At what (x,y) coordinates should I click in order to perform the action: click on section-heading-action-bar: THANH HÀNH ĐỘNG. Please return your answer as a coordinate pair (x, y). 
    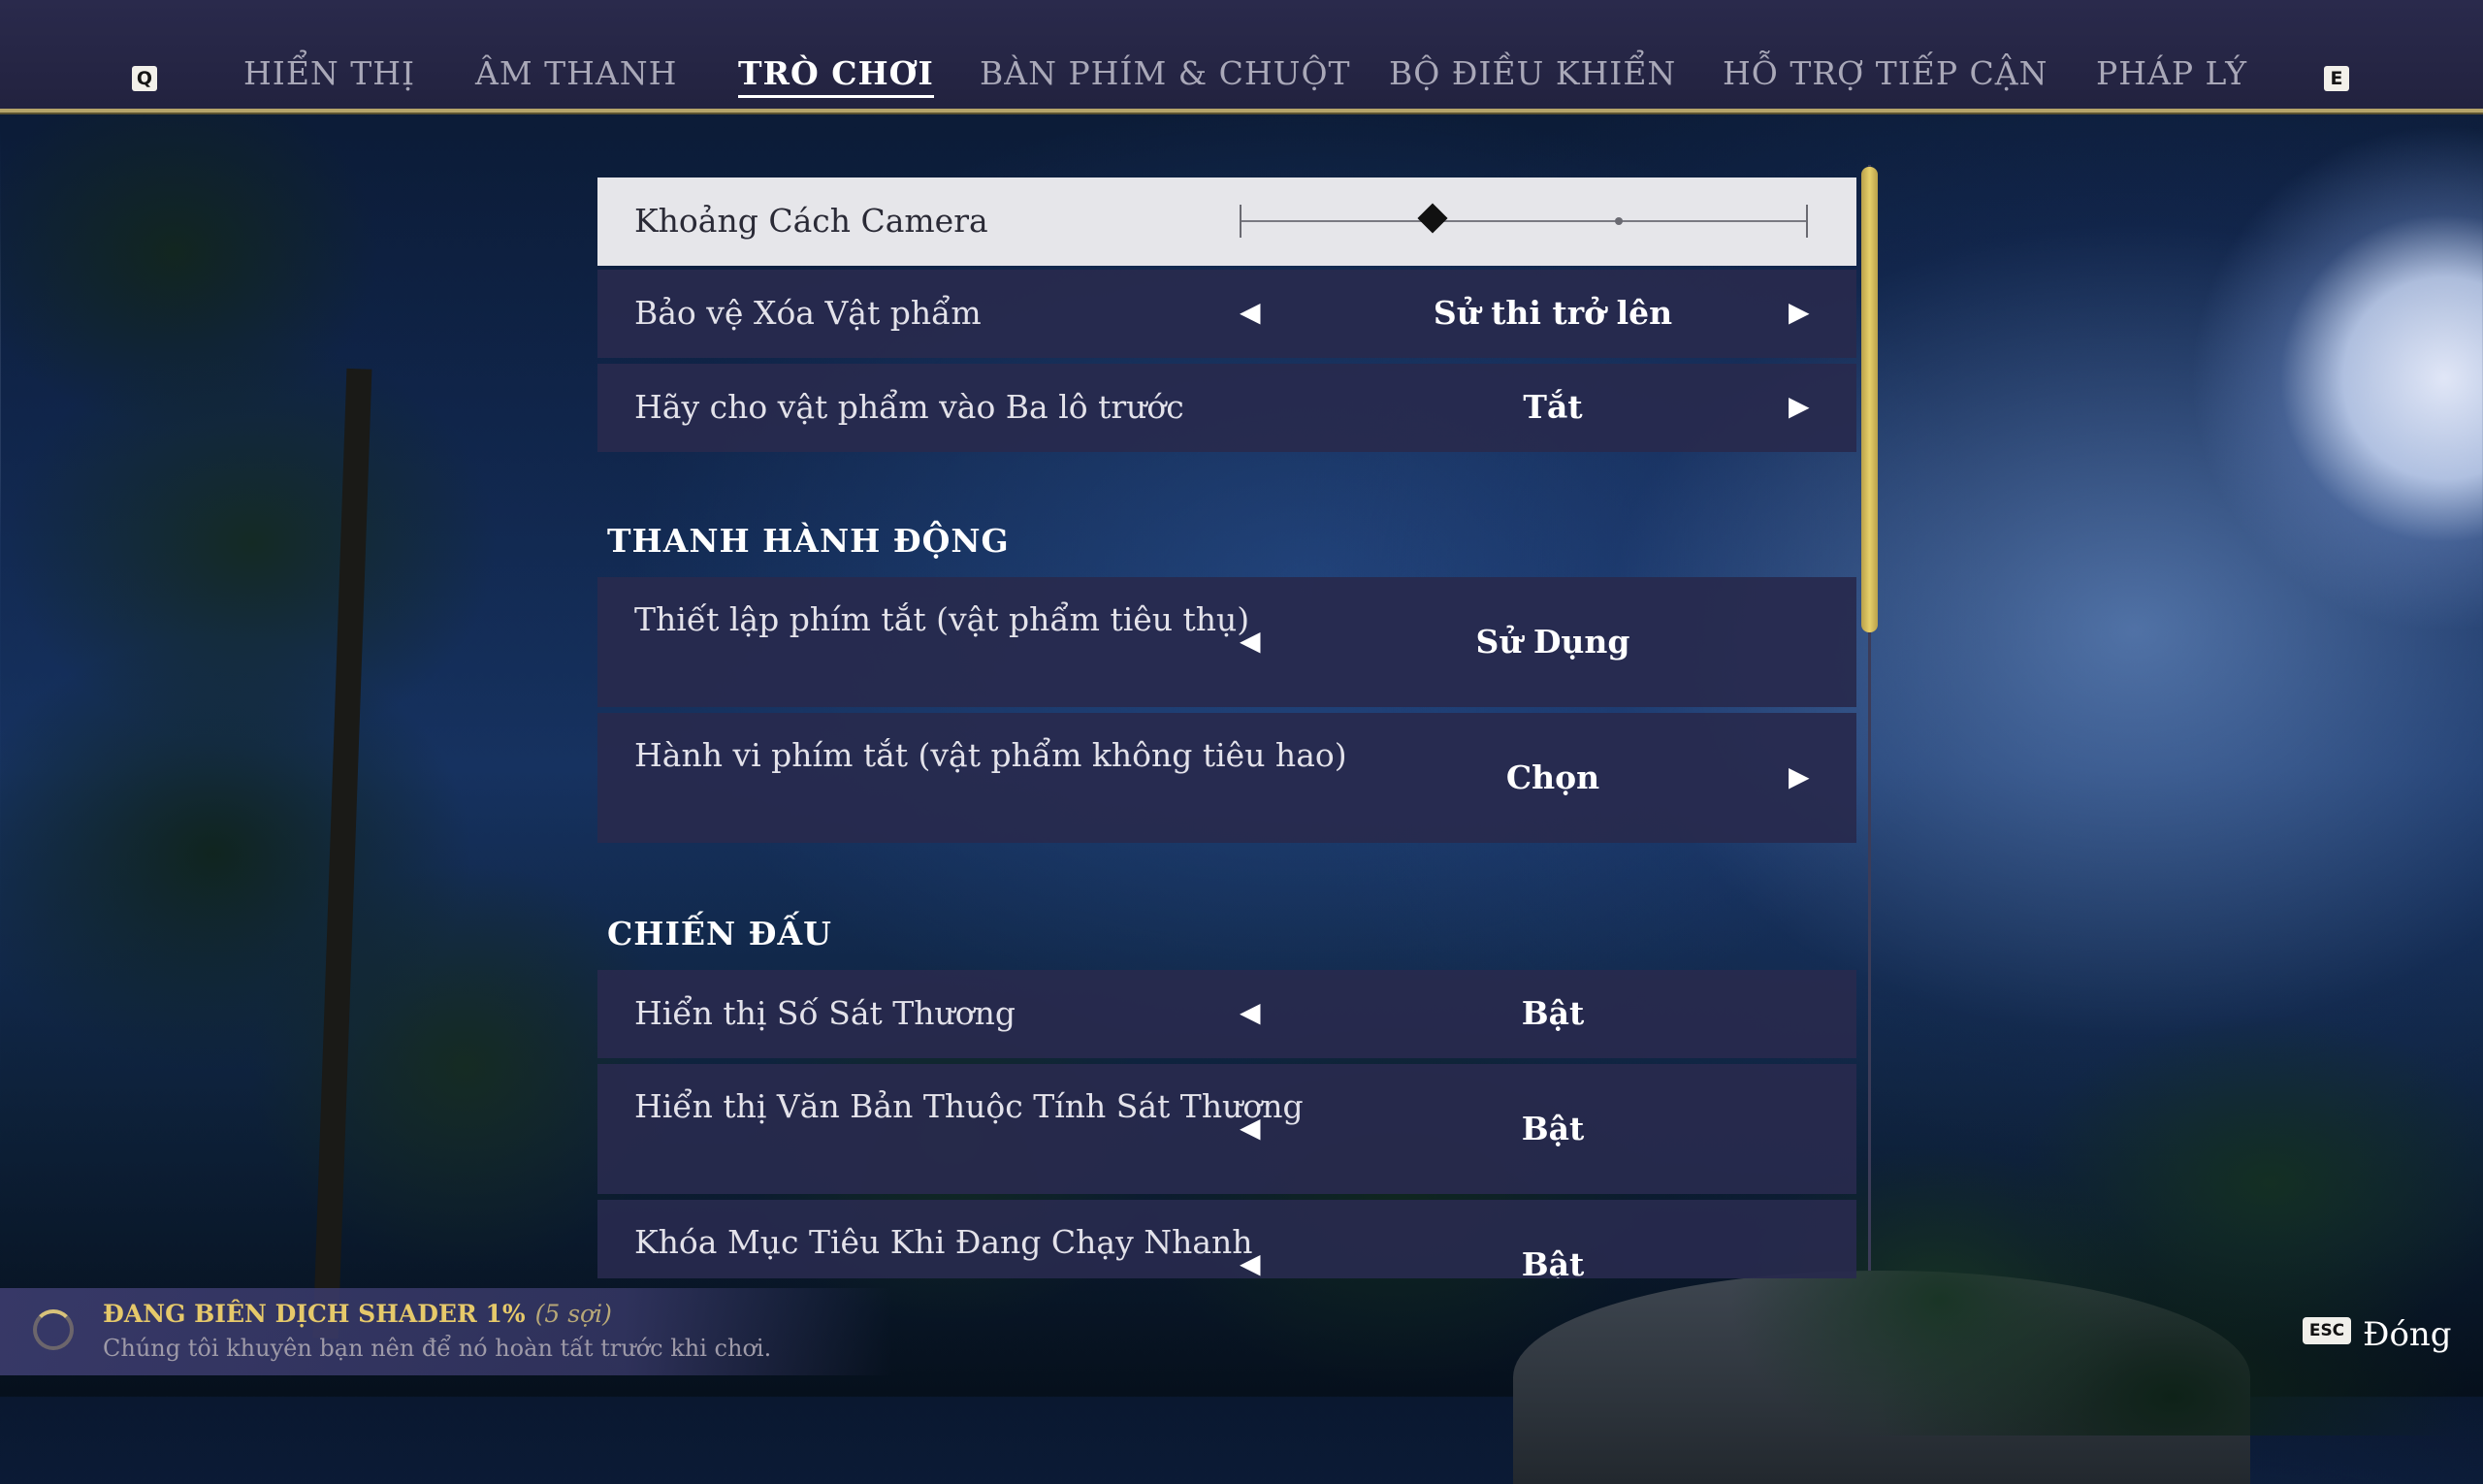
    Looking at the image, I should click on (809, 541).